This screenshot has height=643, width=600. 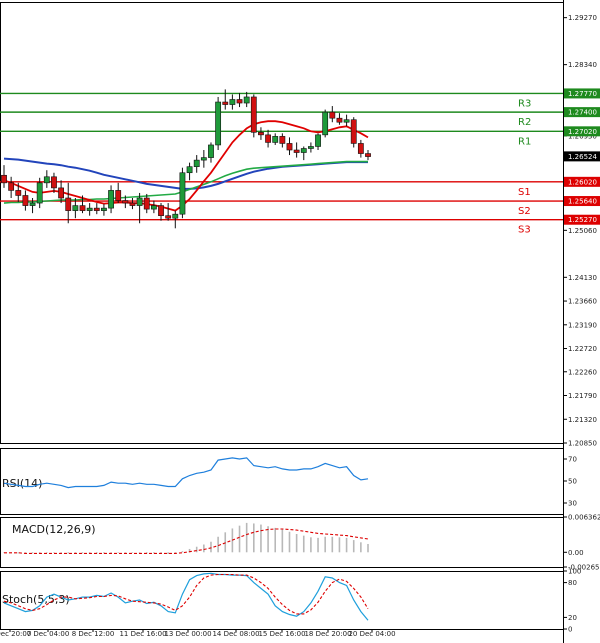 I want to click on price-tick-label: 1.29270, so click(x=582, y=18).